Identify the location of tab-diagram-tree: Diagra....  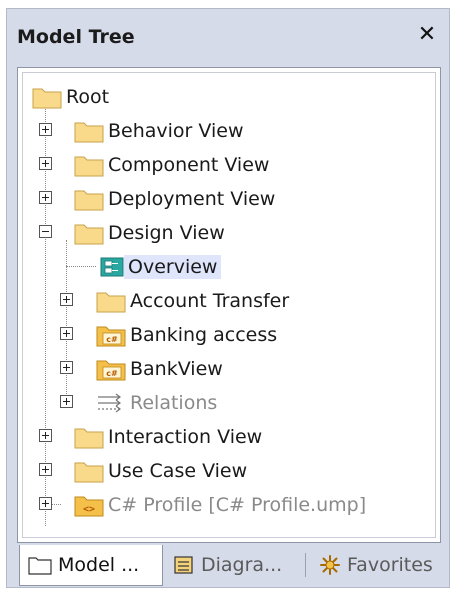
(232, 565).